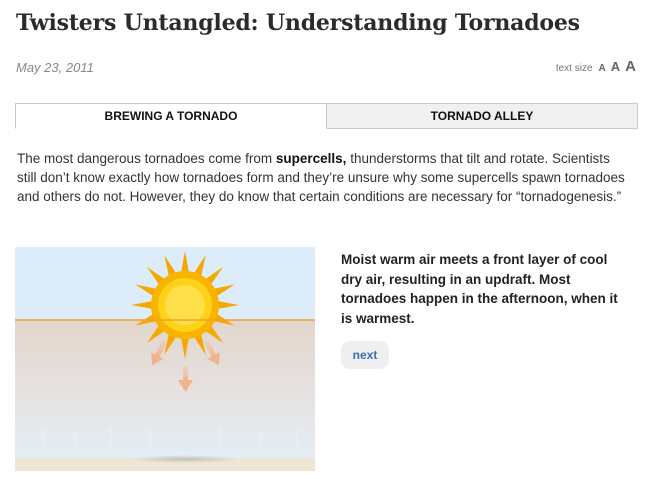  I want to click on text-size-large-button: A, so click(630, 66).